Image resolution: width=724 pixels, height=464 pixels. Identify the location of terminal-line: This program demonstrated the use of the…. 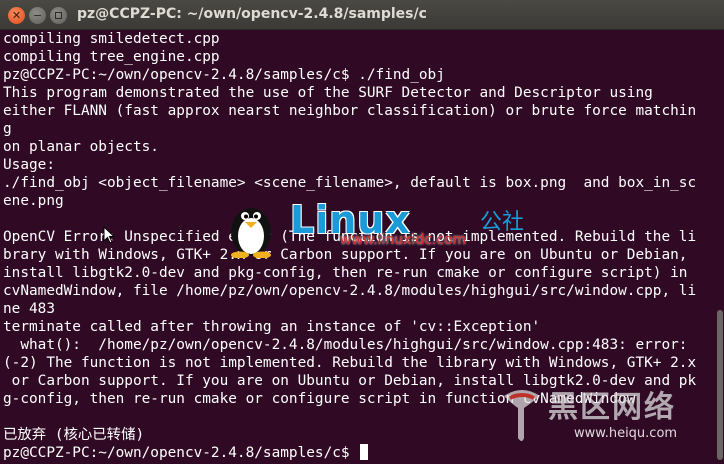
(328, 93).